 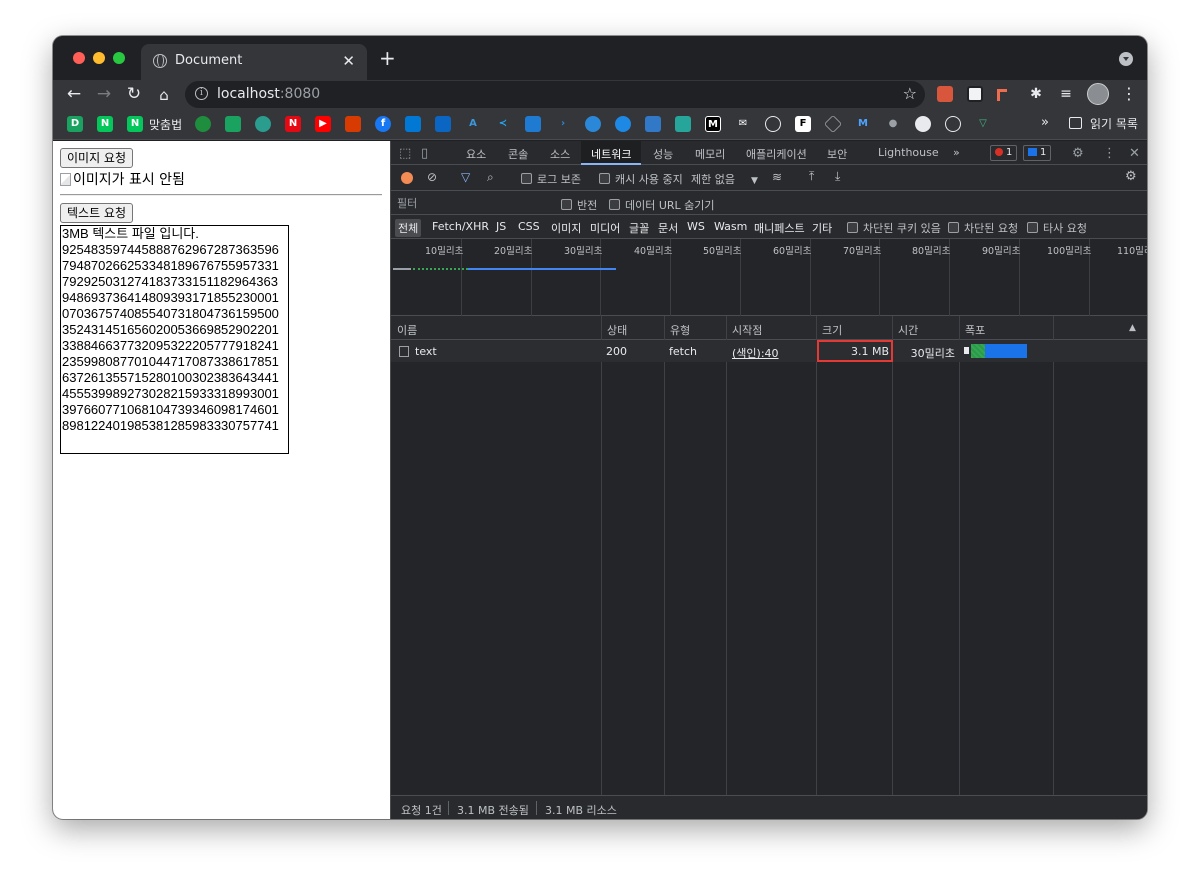 I want to click on type-js: JS, so click(x=501, y=226).